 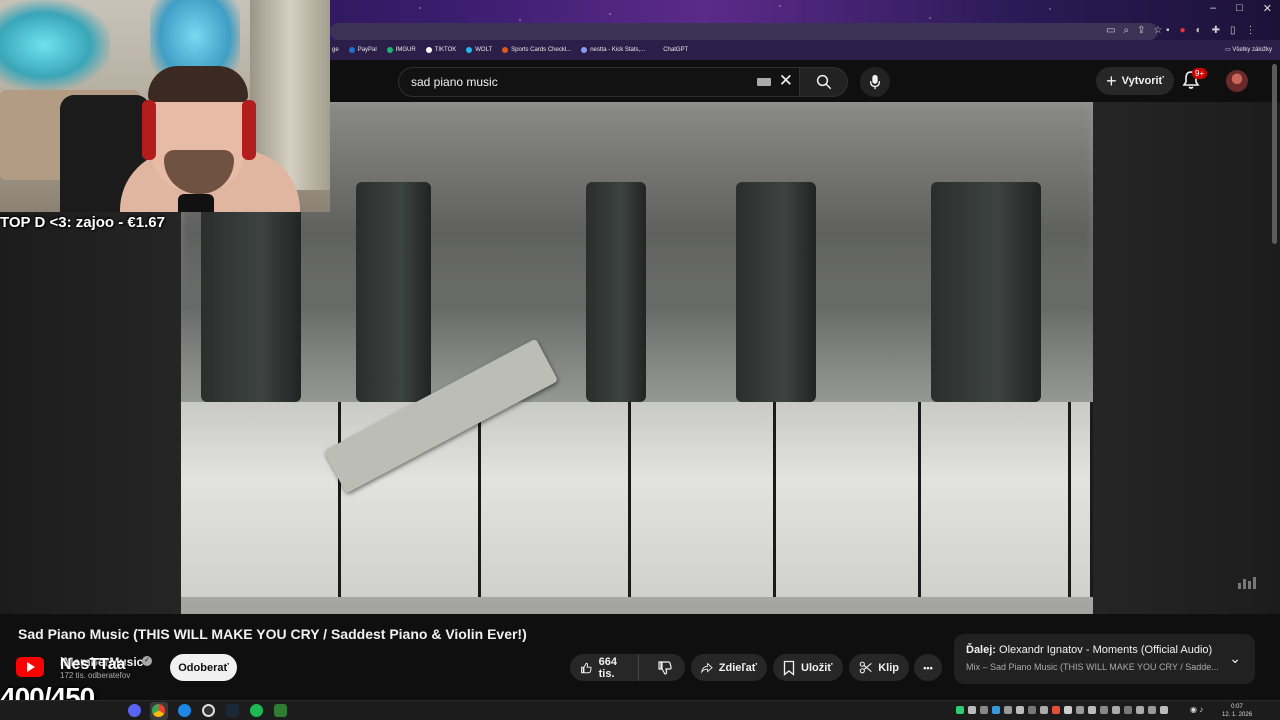 What do you see at coordinates (707, 668) in the screenshot?
I see `share-icon` at bounding box center [707, 668].